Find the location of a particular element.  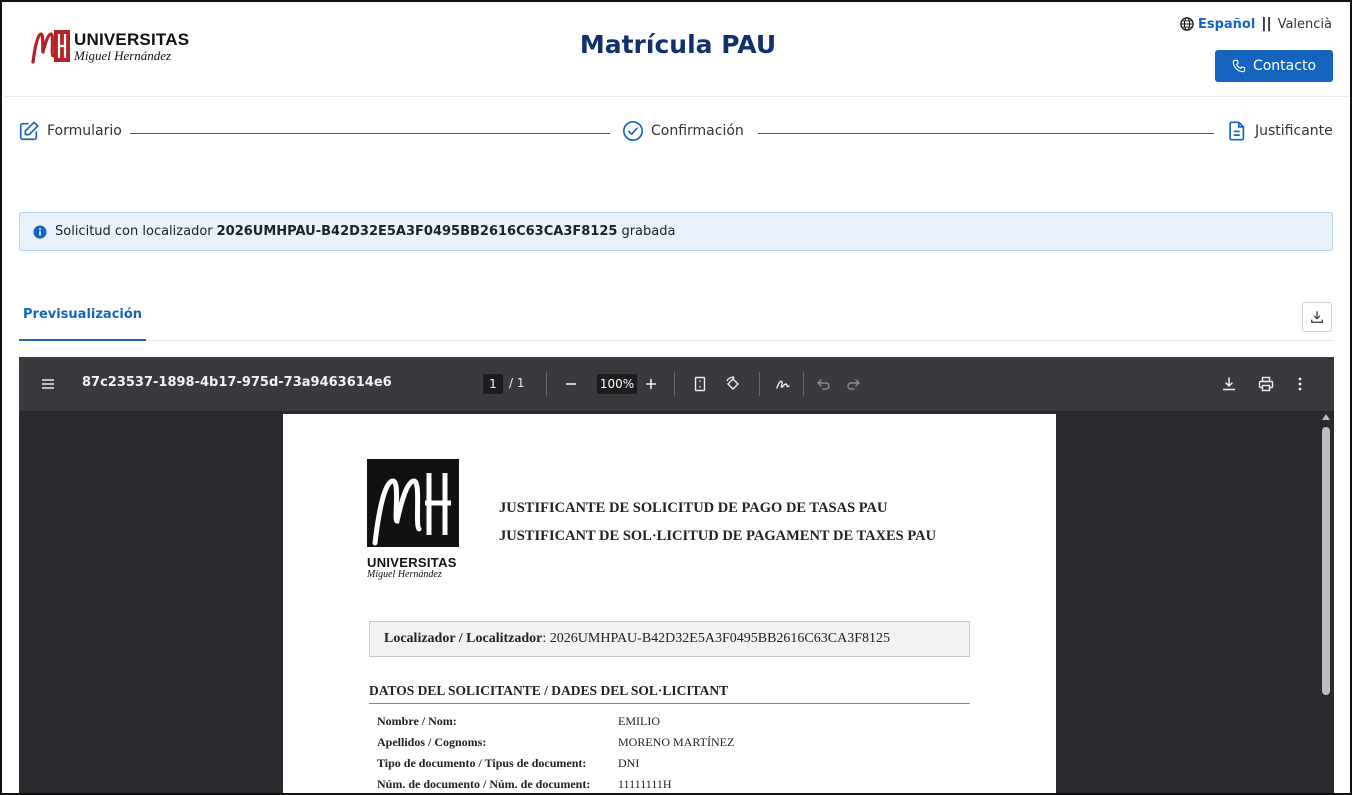

pdf-scrollbar is located at coordinates (1326, 602).